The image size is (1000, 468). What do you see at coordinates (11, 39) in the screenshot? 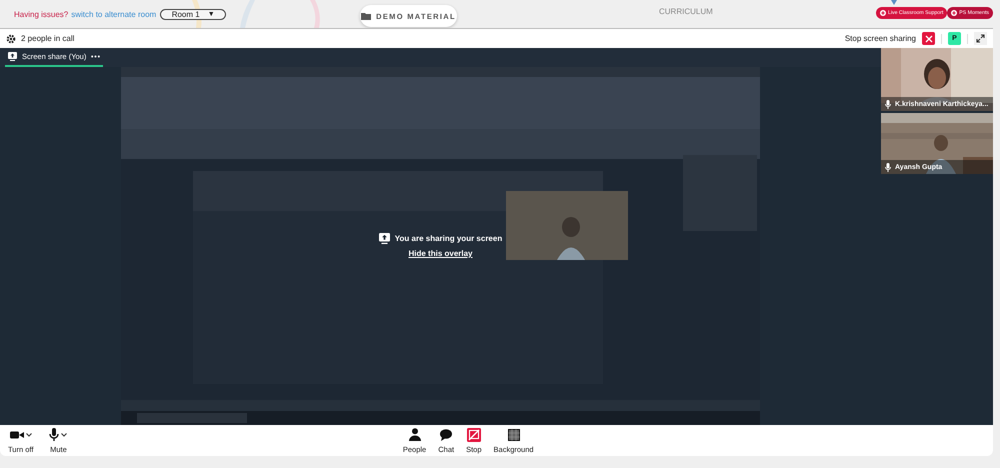
I see `settings-icon` at bounding box center [11, 39].